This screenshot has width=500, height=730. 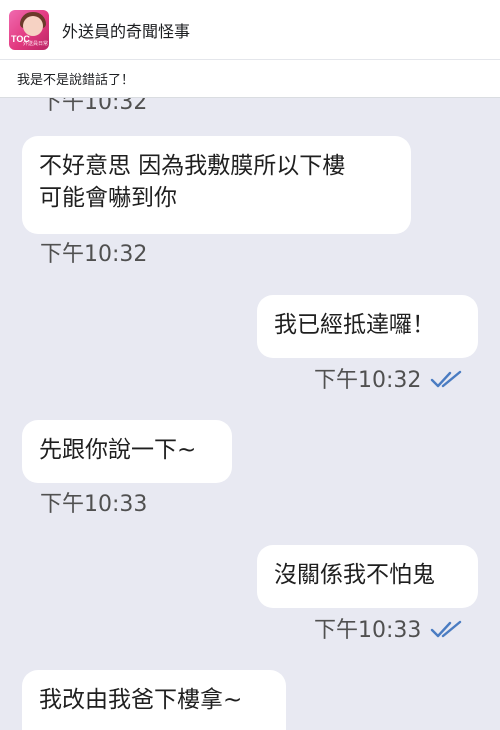 I want to click on group-name: 外送員的奇聞怪事, so click(x=126, y=30).